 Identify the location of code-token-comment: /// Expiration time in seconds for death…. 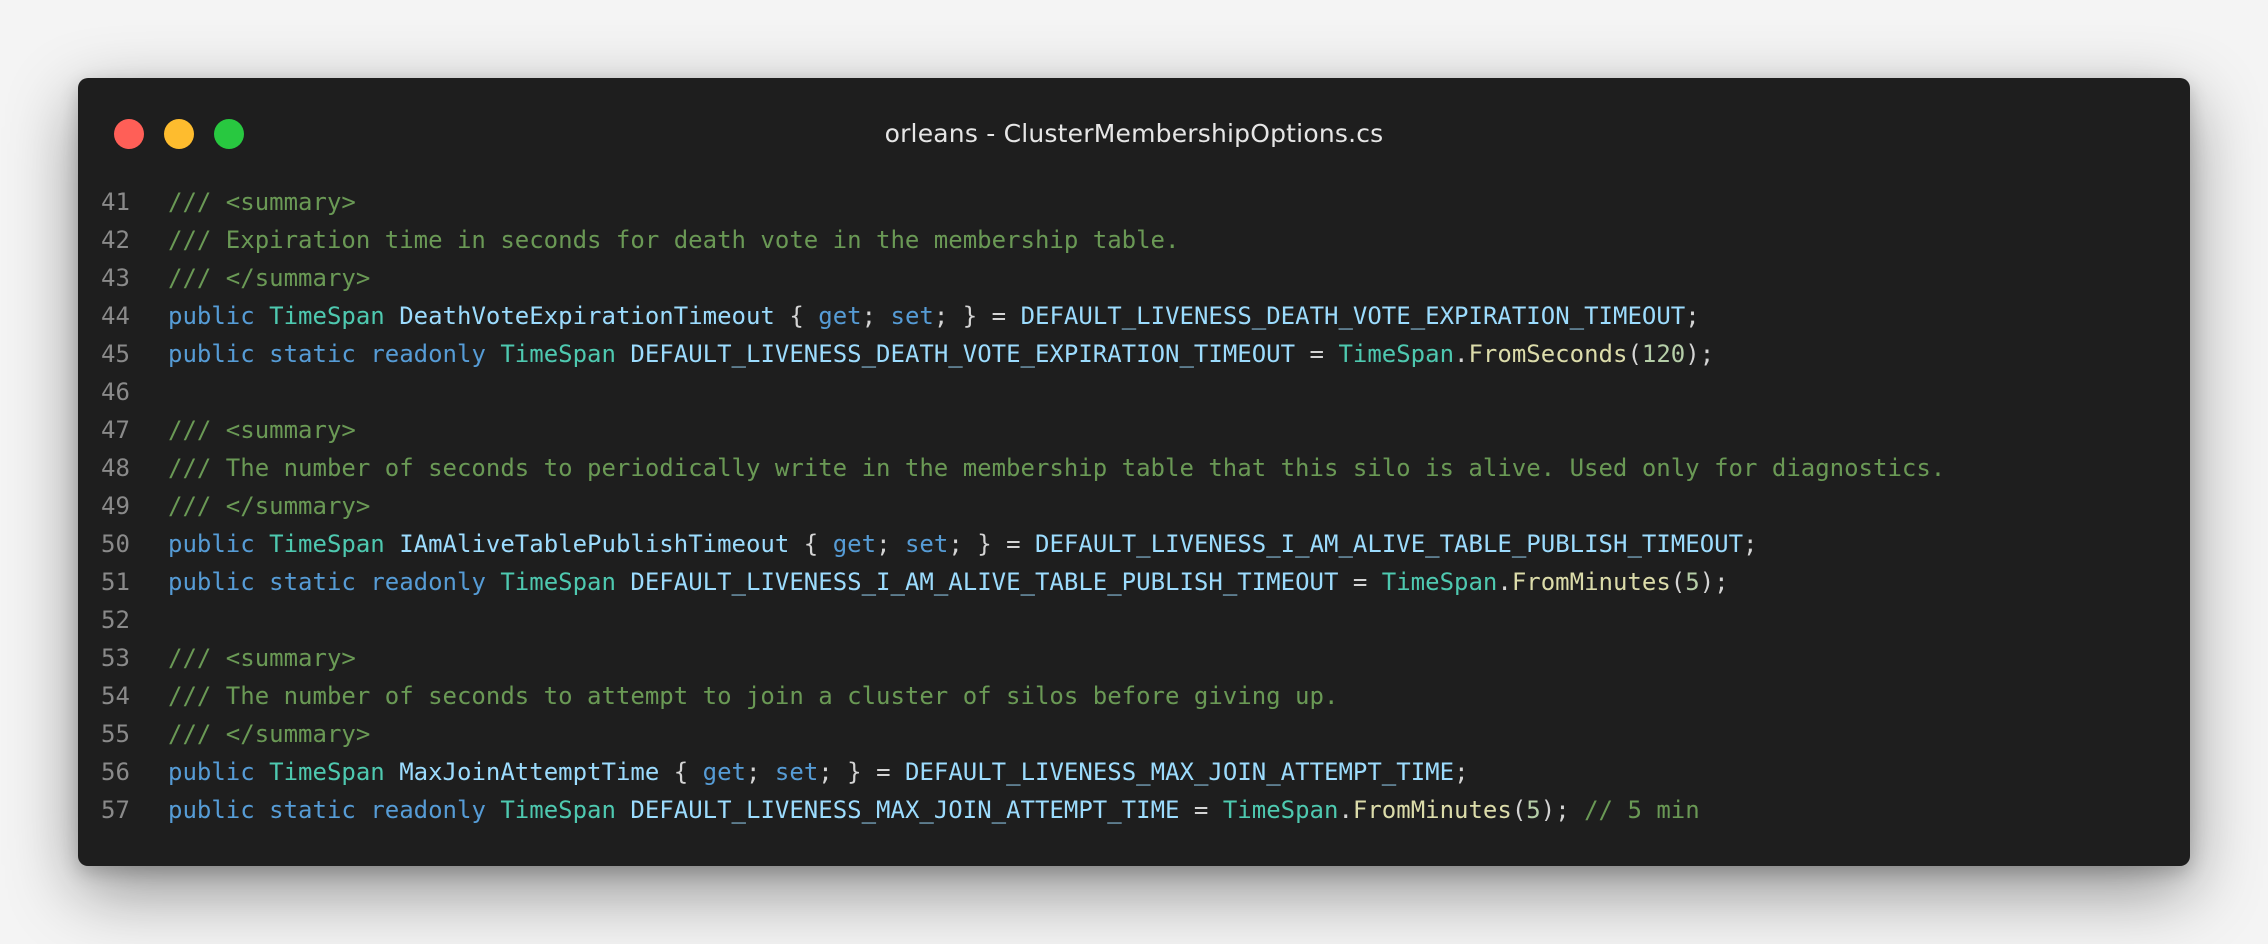
(674, 240).